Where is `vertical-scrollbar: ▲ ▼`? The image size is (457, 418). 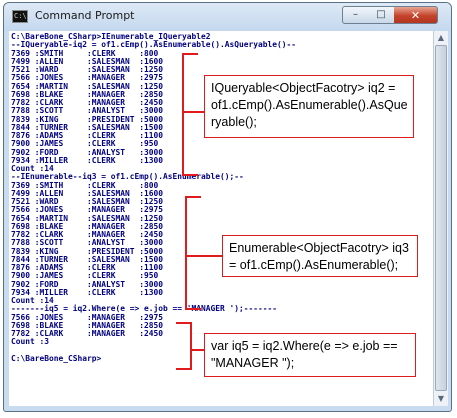
vertical-scrollbar: ▲ ▼ is located at coordinates (440, 218).